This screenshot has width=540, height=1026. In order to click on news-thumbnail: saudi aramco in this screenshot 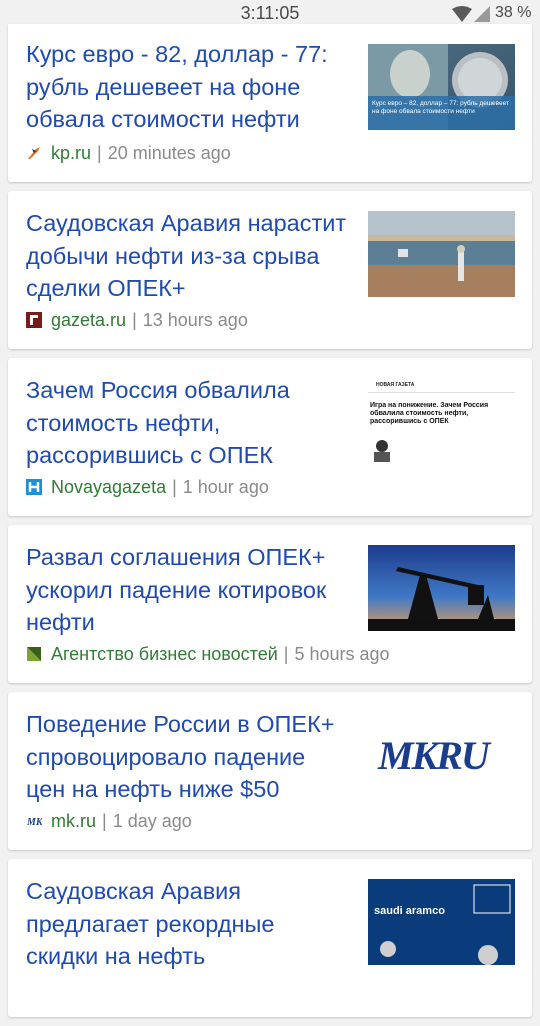, I will do `click(441, 922)`.